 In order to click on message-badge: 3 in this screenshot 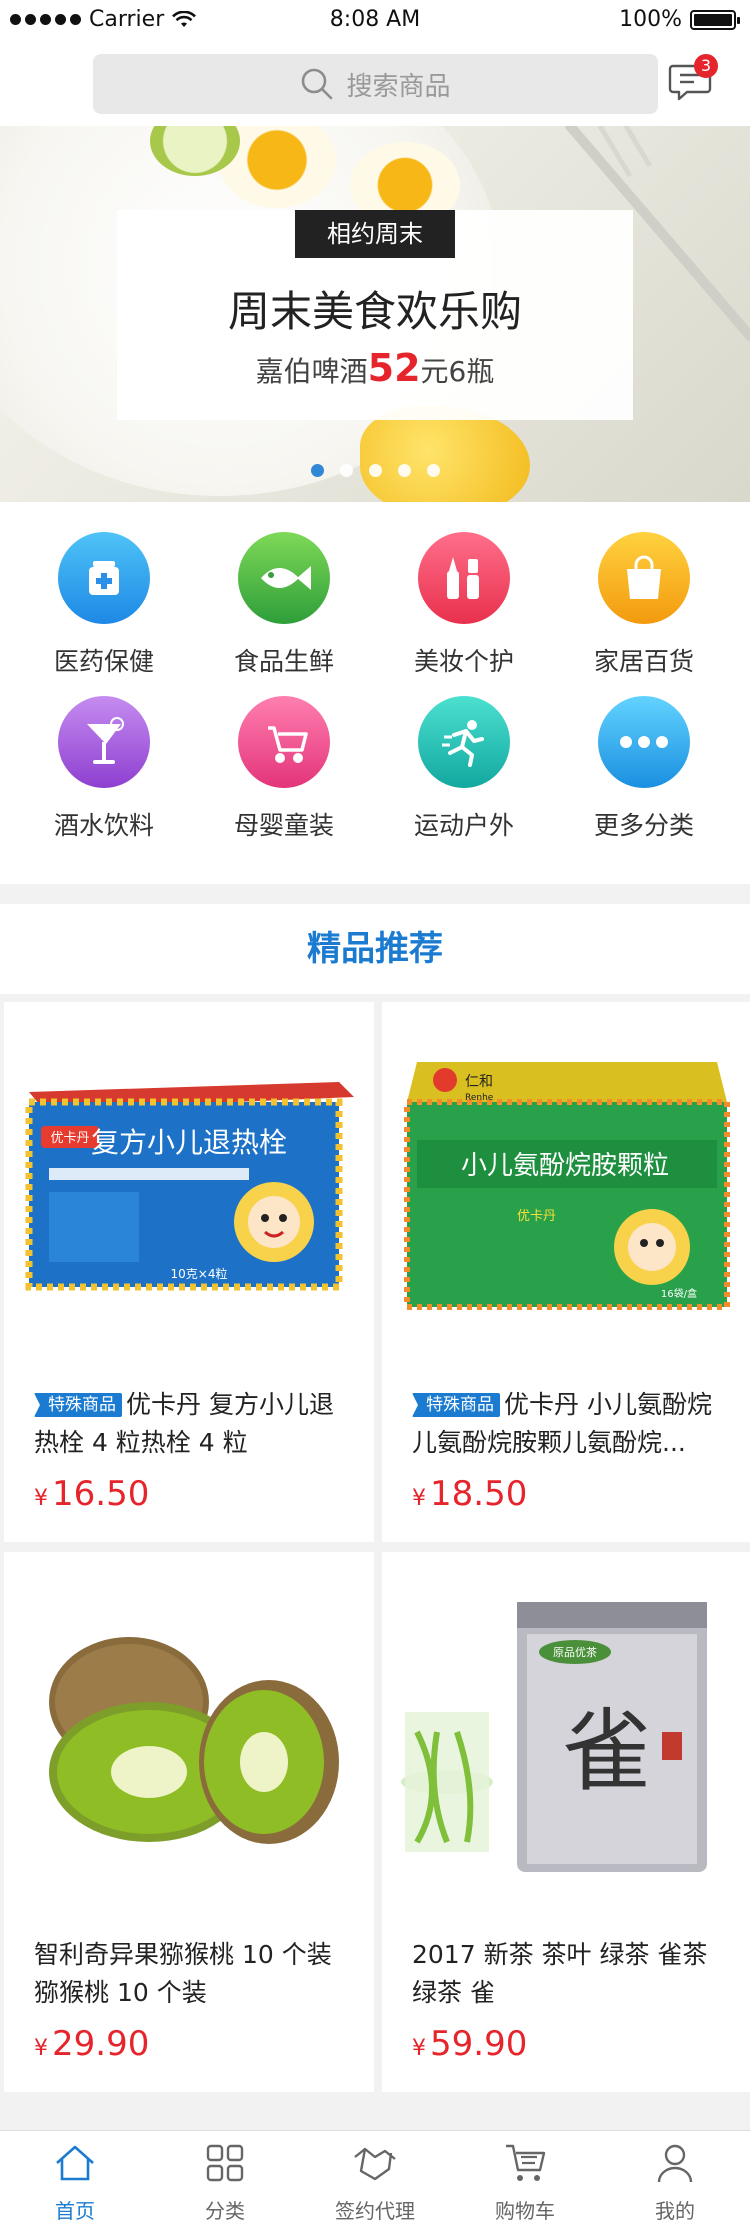, I will do `click(706, 66)`.